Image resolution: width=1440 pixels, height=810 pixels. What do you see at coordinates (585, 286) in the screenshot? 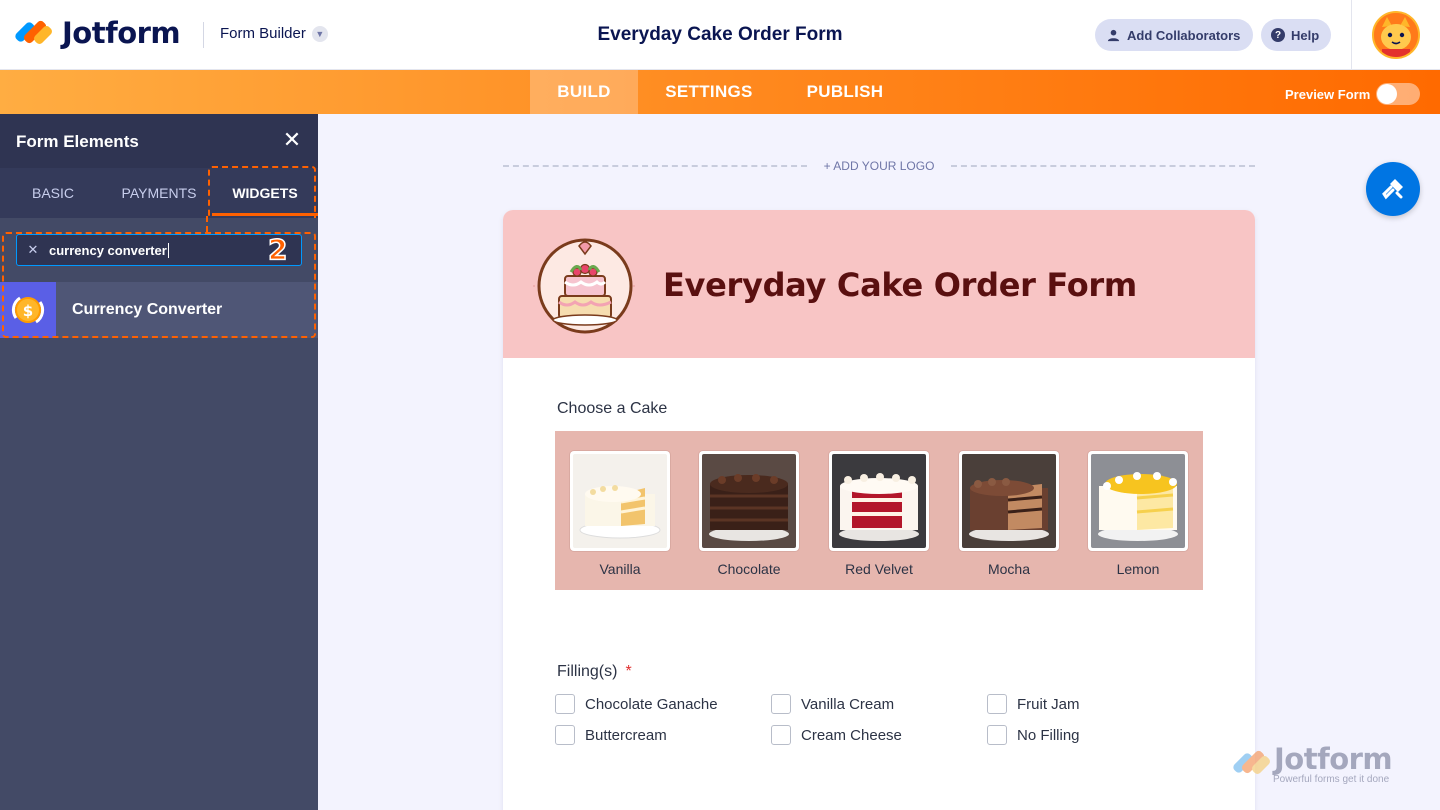
I see `cake-logo-icon` at bounding box center [585, 286].